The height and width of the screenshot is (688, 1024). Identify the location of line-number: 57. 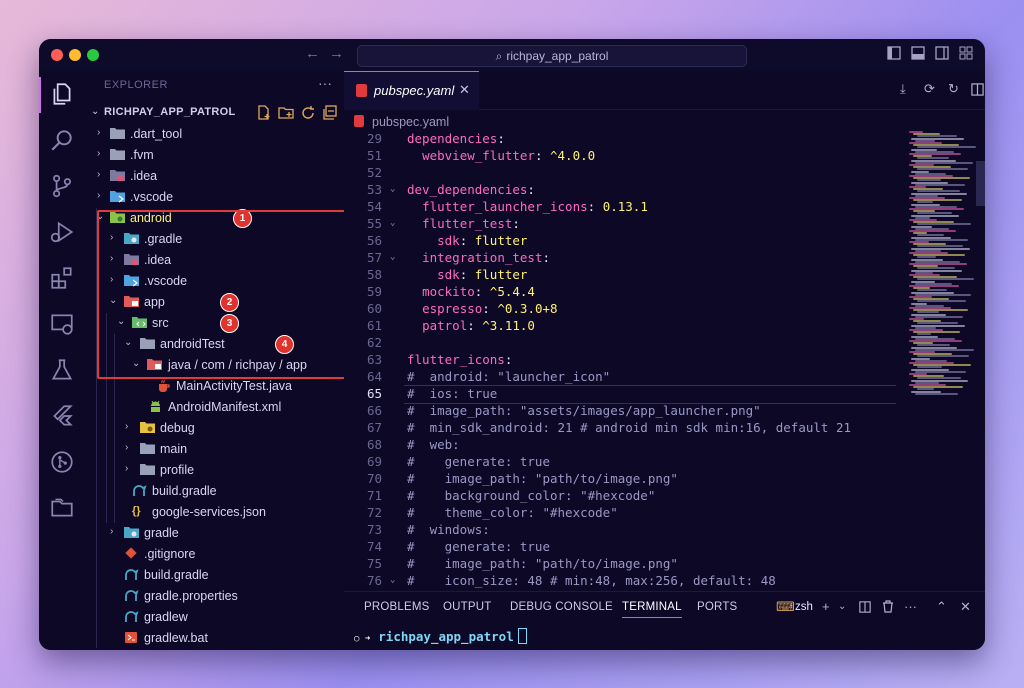
(374, 257).